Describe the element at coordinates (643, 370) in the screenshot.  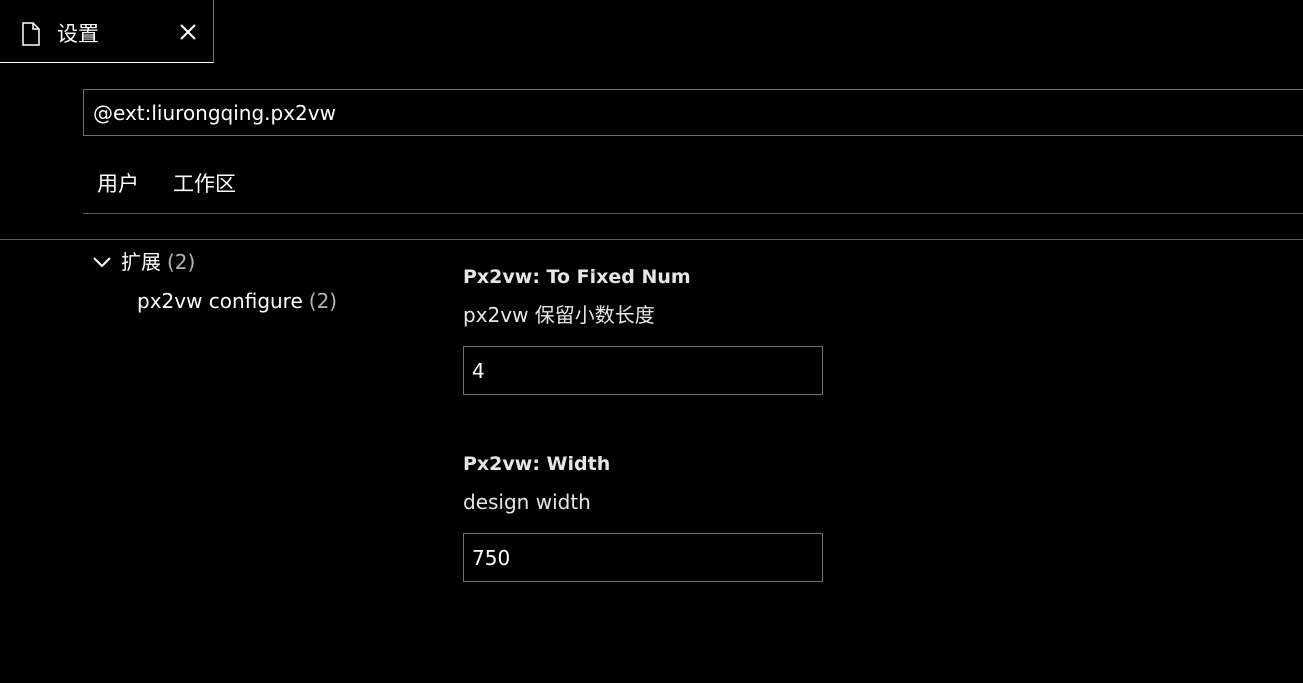
I see `to-fixed-num-input` at that location.